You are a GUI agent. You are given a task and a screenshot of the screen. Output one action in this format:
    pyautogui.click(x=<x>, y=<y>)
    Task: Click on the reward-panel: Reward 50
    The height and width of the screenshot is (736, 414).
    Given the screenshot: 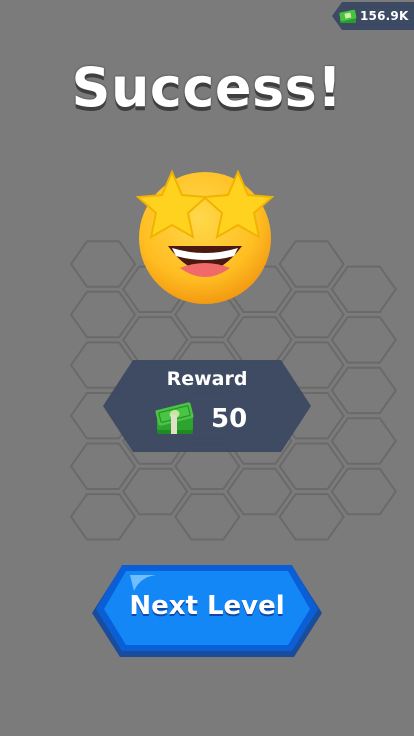 What is the action you would take?
    pyautogui.click(x=207, y=406)
    